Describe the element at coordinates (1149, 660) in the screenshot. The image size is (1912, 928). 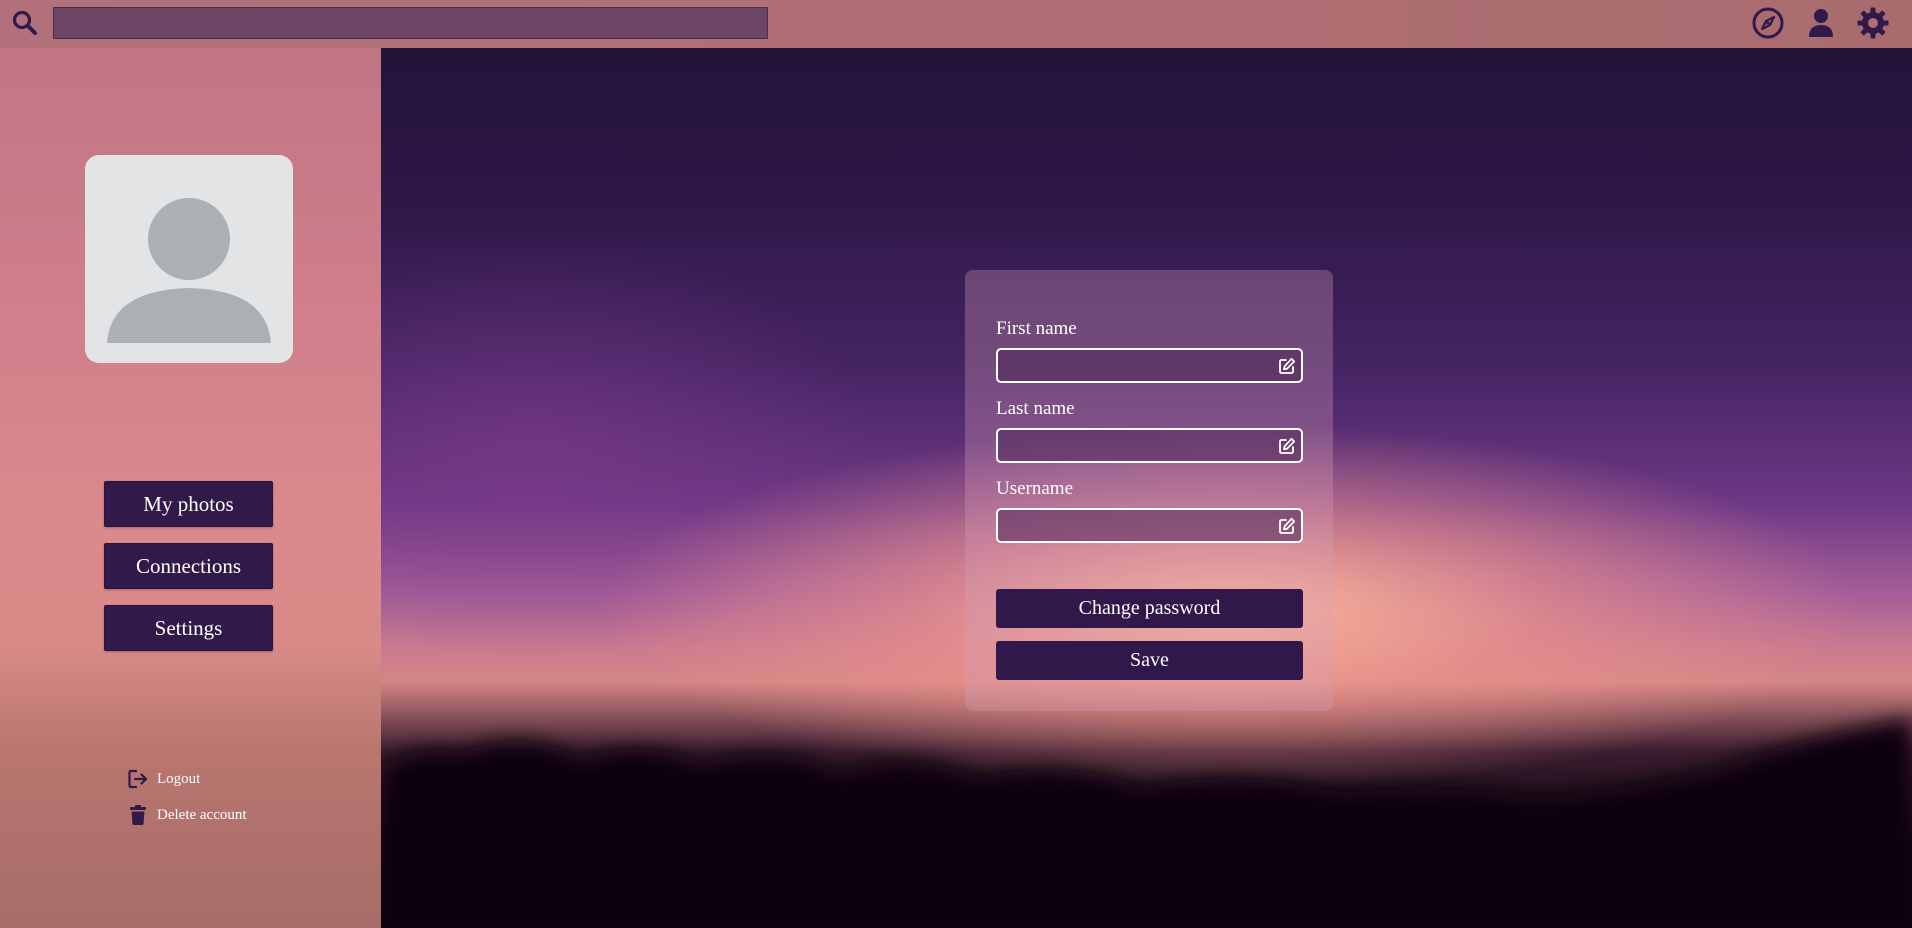
I see `save-button: Save` at that location.